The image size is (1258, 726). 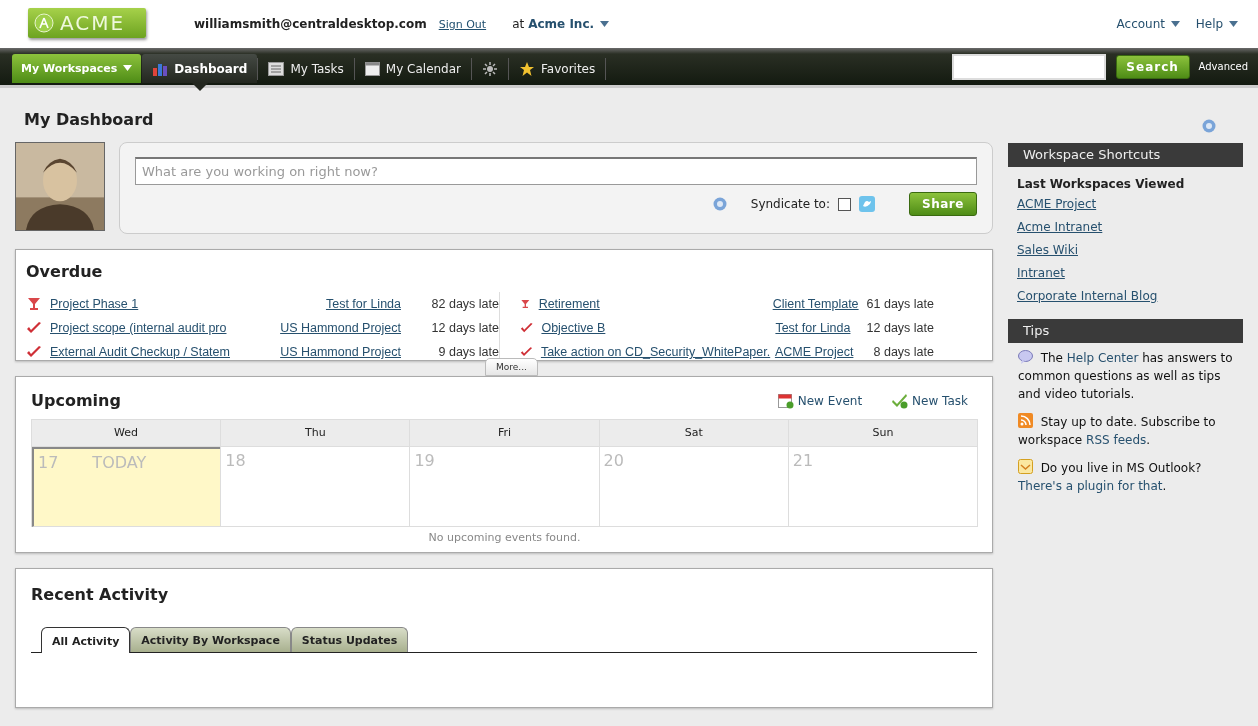 What do you see at coordinates (1102, 358) in the screenshot?
I see `tip-link: Help Center` at bounding box center [1102, 358].